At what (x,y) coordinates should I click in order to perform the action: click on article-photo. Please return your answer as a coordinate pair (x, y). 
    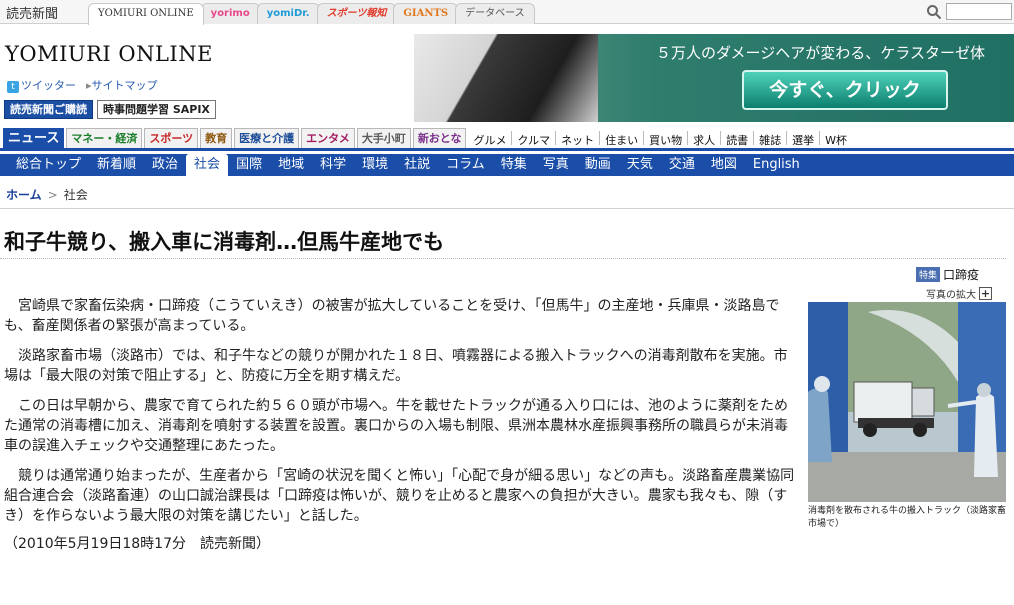
    Looking at the image, I should click on (907, 402).